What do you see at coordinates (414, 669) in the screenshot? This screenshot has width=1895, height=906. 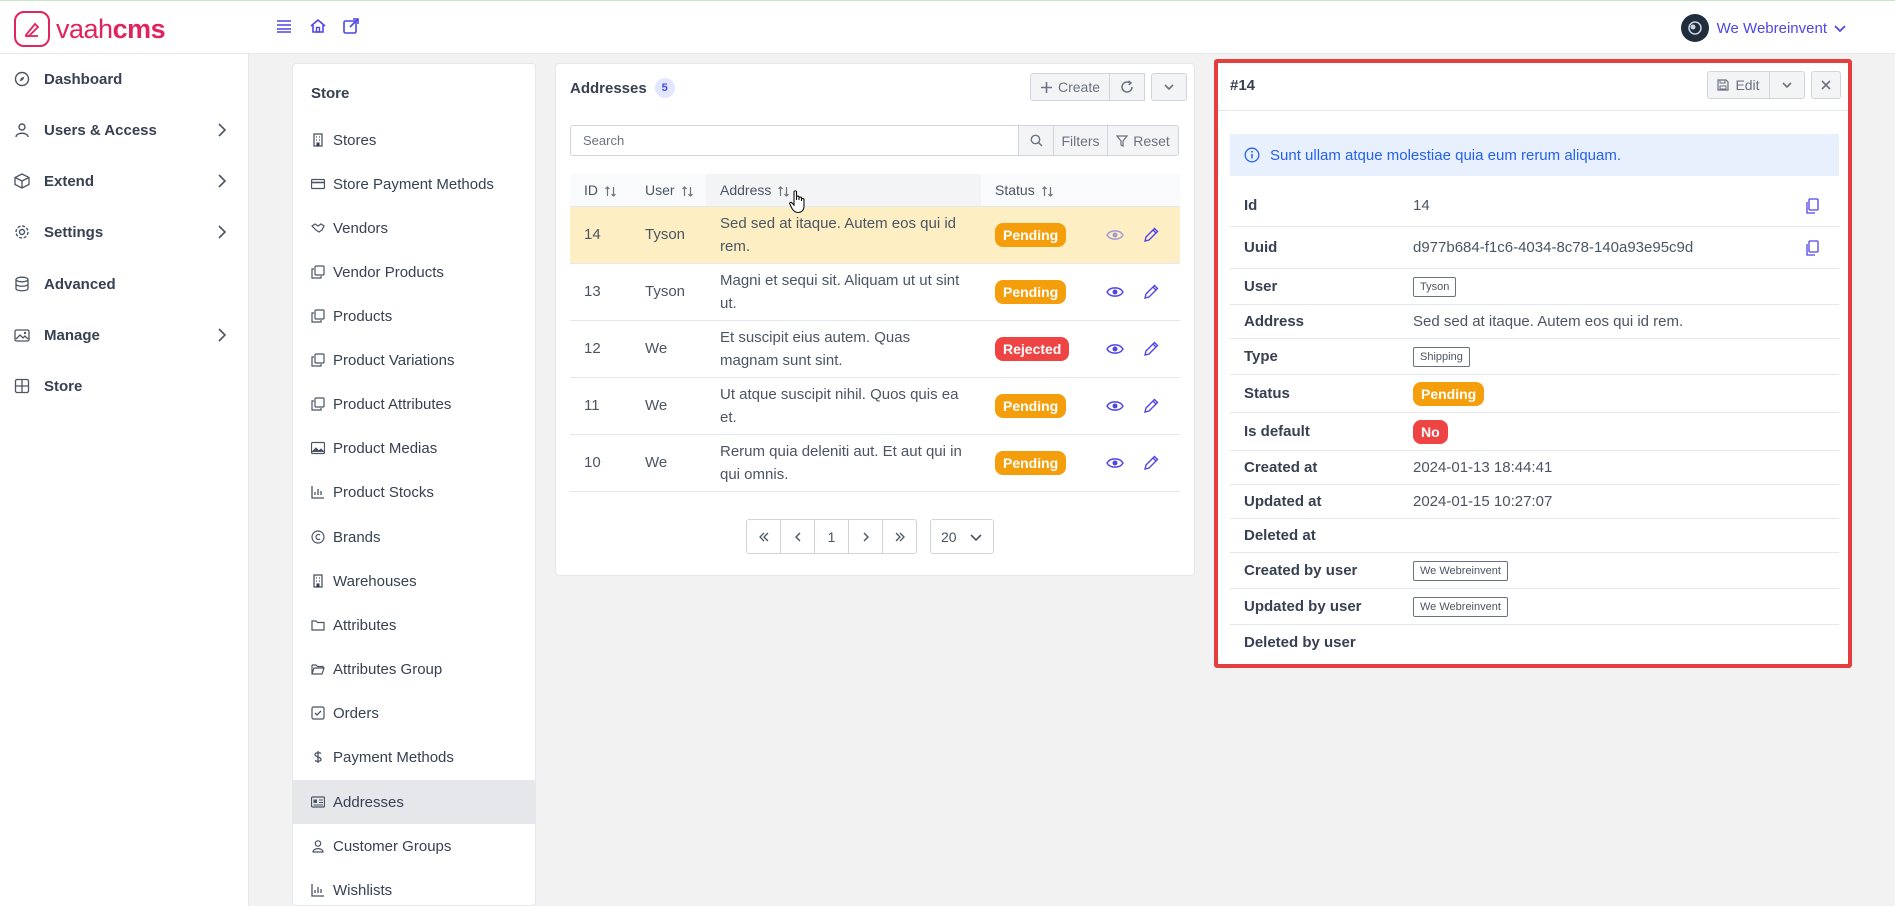 I see `submenu-item-attributes-group: Attributes Group` at bounding box center [414, 669].